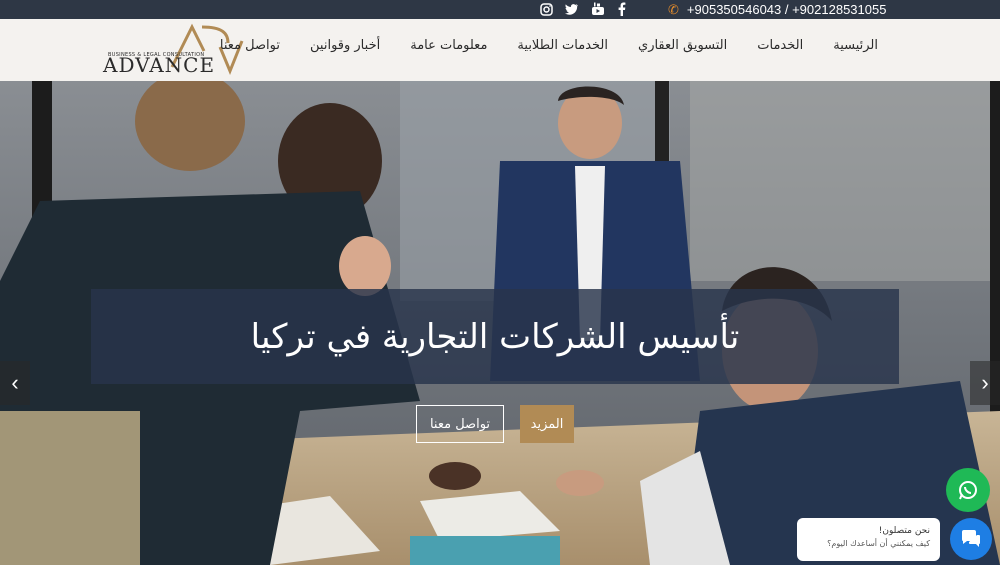 This screenshot has width=1000, height=565. I want to click on contact-us-button: تواصل معنا, so click(460, 424).